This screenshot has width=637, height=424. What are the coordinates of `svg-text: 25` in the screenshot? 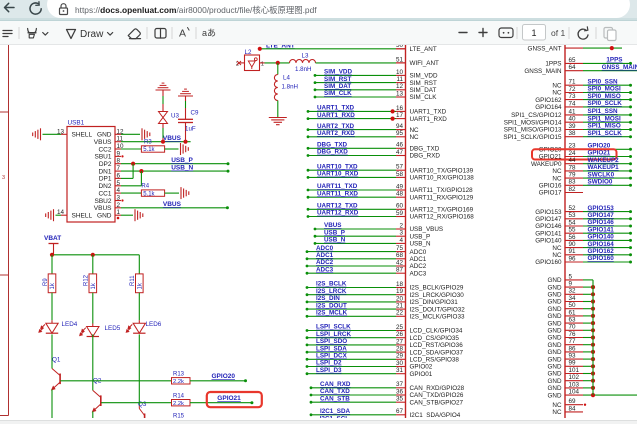 It's located at (400, 327).